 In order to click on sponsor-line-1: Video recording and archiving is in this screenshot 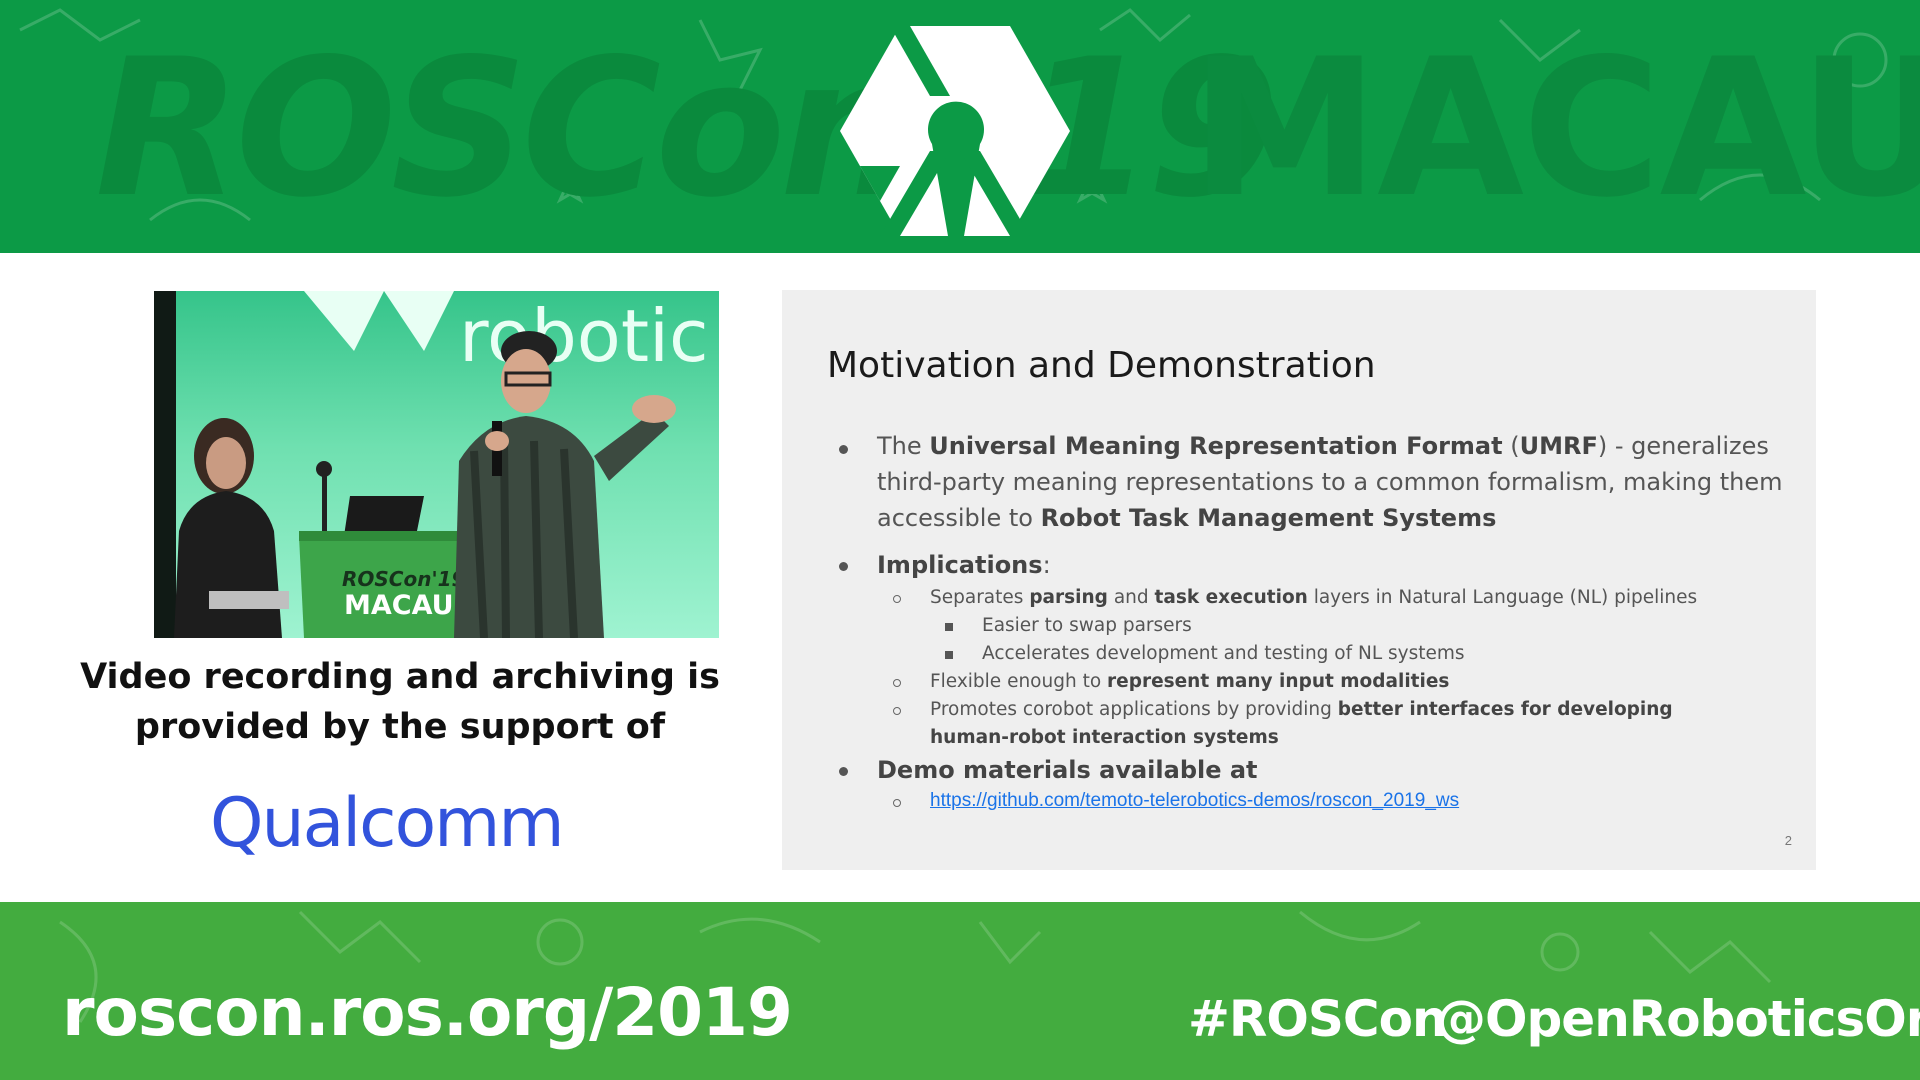, I will do `click(400, 677)`.